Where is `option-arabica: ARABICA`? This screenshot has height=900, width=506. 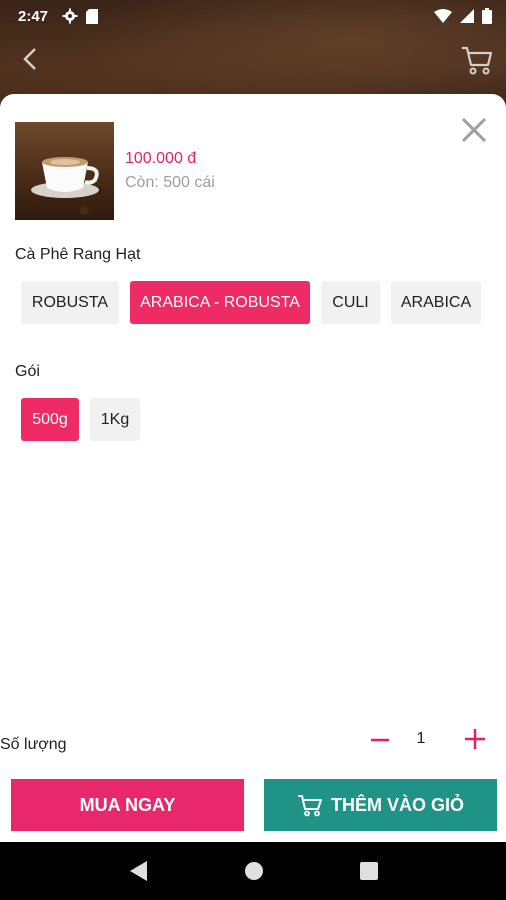 option-arabica: ARABICA is located at coordinates (436, 302).